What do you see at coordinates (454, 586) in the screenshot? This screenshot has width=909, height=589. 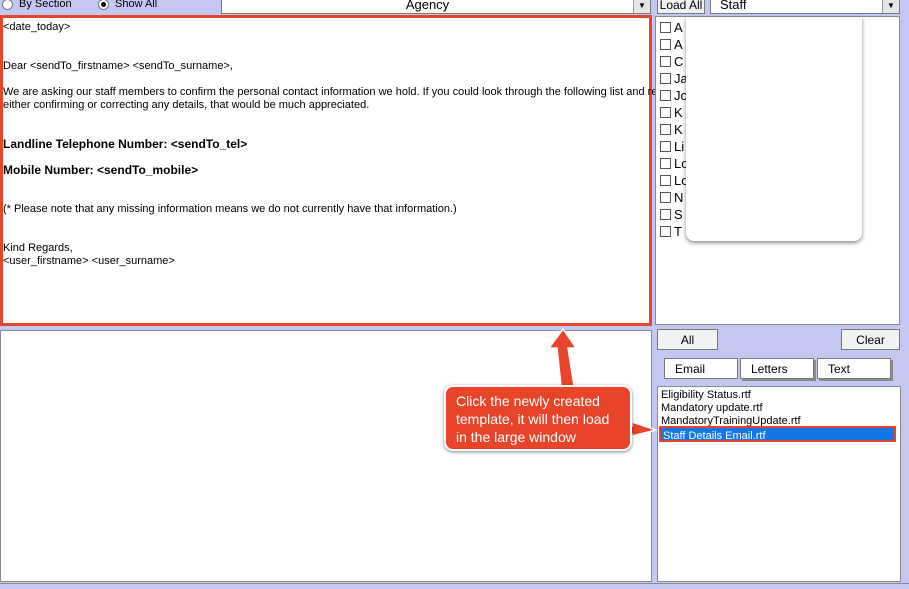 I see `status-bar` at bounding box center [454, 586].